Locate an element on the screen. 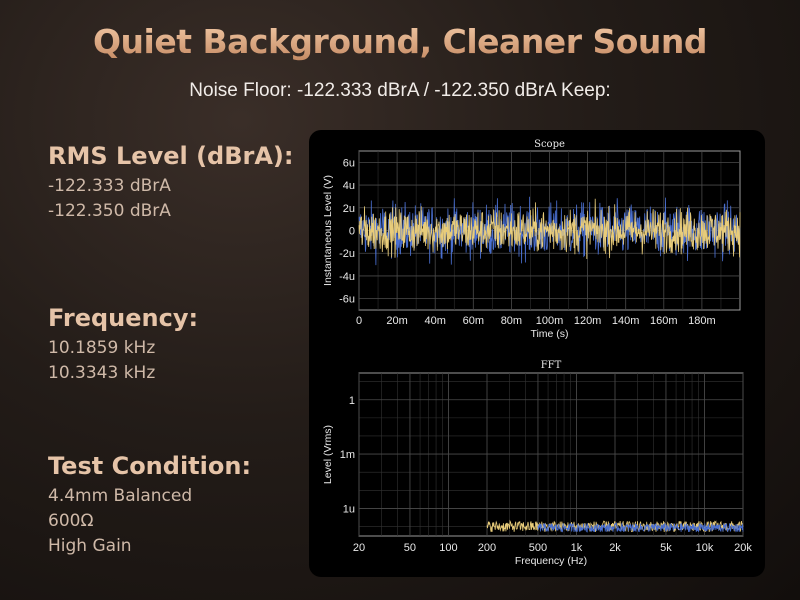 This screenshot has height=600, width=800. scope-title: Scope is located at coordinates (549, 144).